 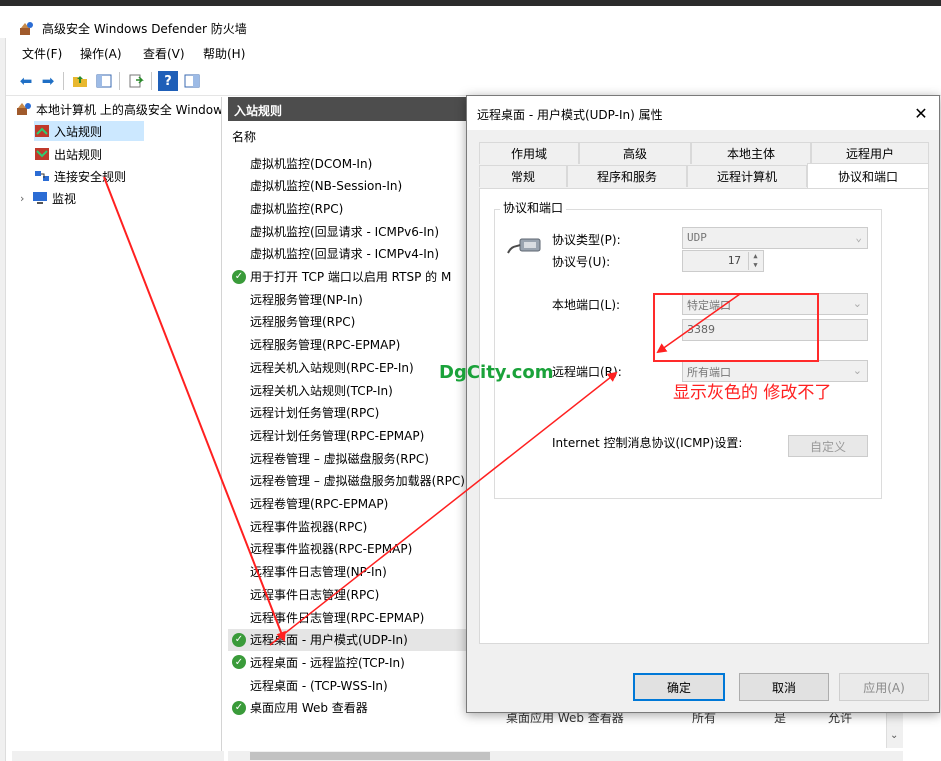 What do you see at coordinates (192, 81) in the screenshot?
I see `properties-pane-icon` at bounding box center [192, 81].